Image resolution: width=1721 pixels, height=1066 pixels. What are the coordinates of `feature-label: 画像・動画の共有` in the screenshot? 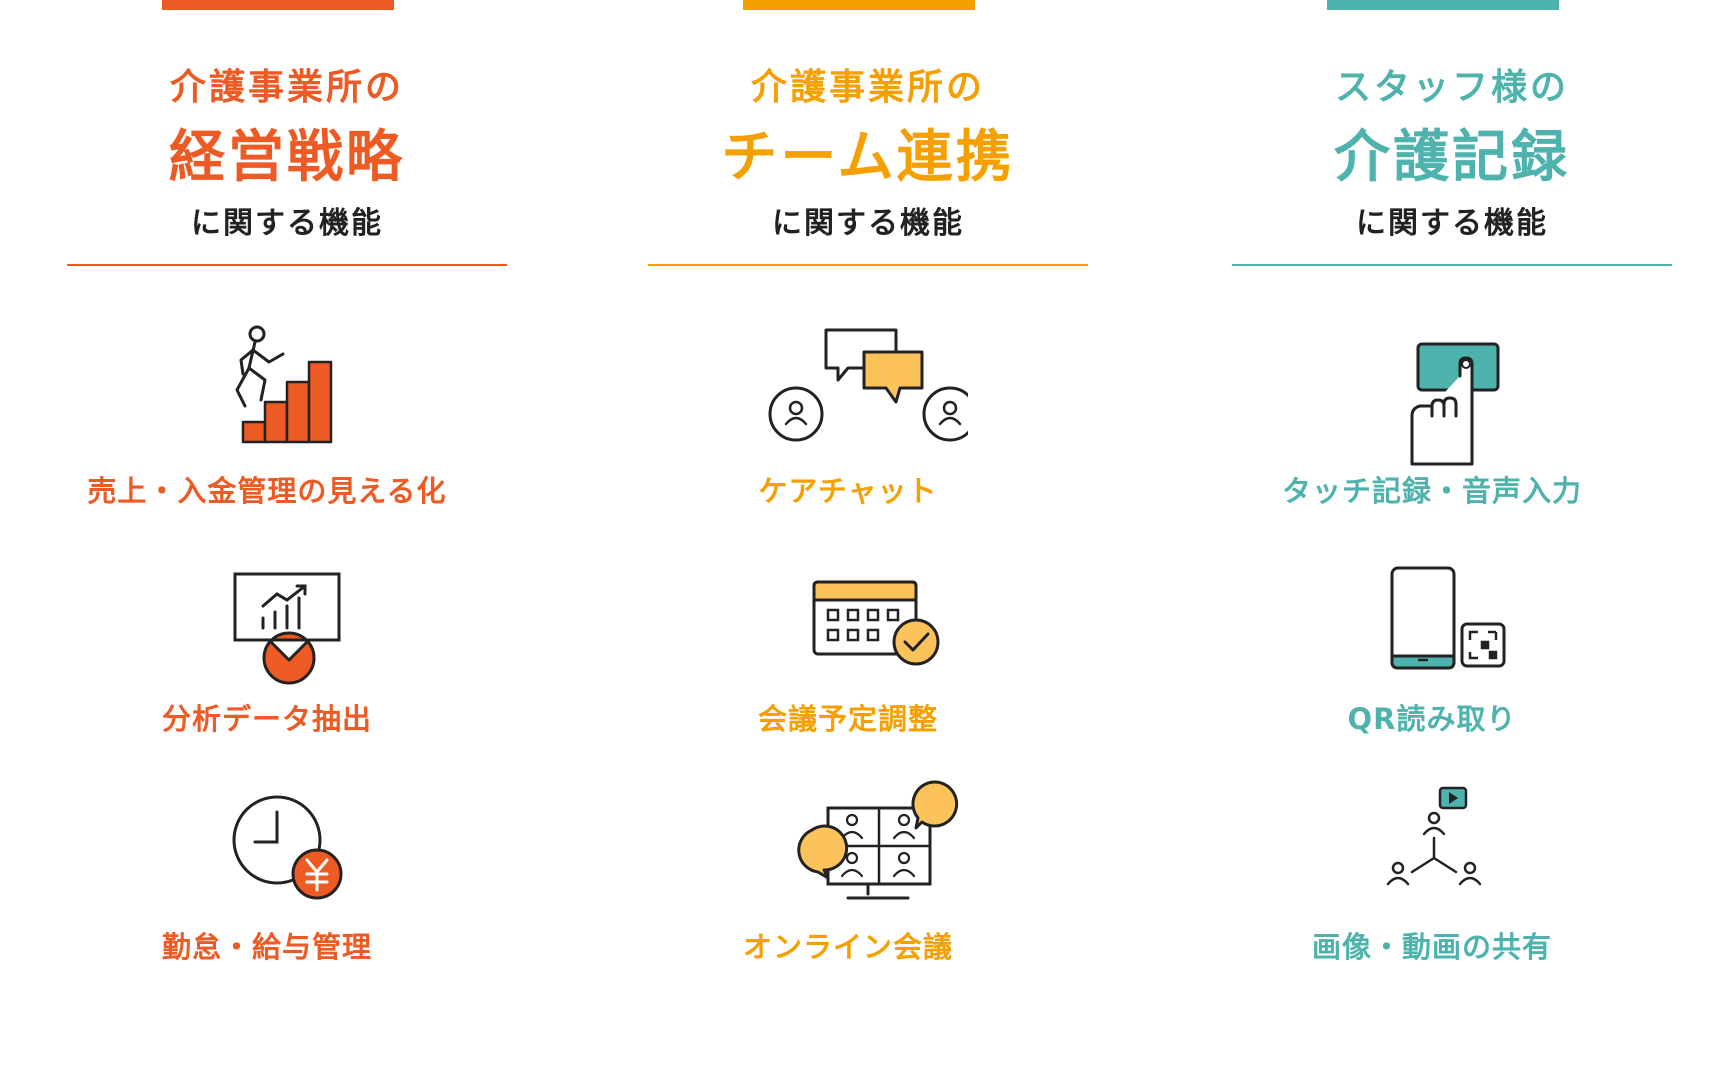 It's located at (1431, 947).